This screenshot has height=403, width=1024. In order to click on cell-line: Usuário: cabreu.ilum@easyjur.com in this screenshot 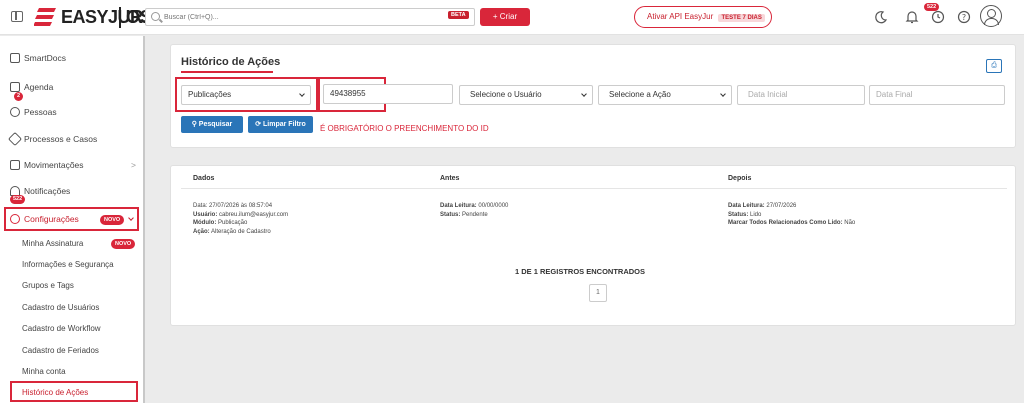, I will do `click(241, 214)`.